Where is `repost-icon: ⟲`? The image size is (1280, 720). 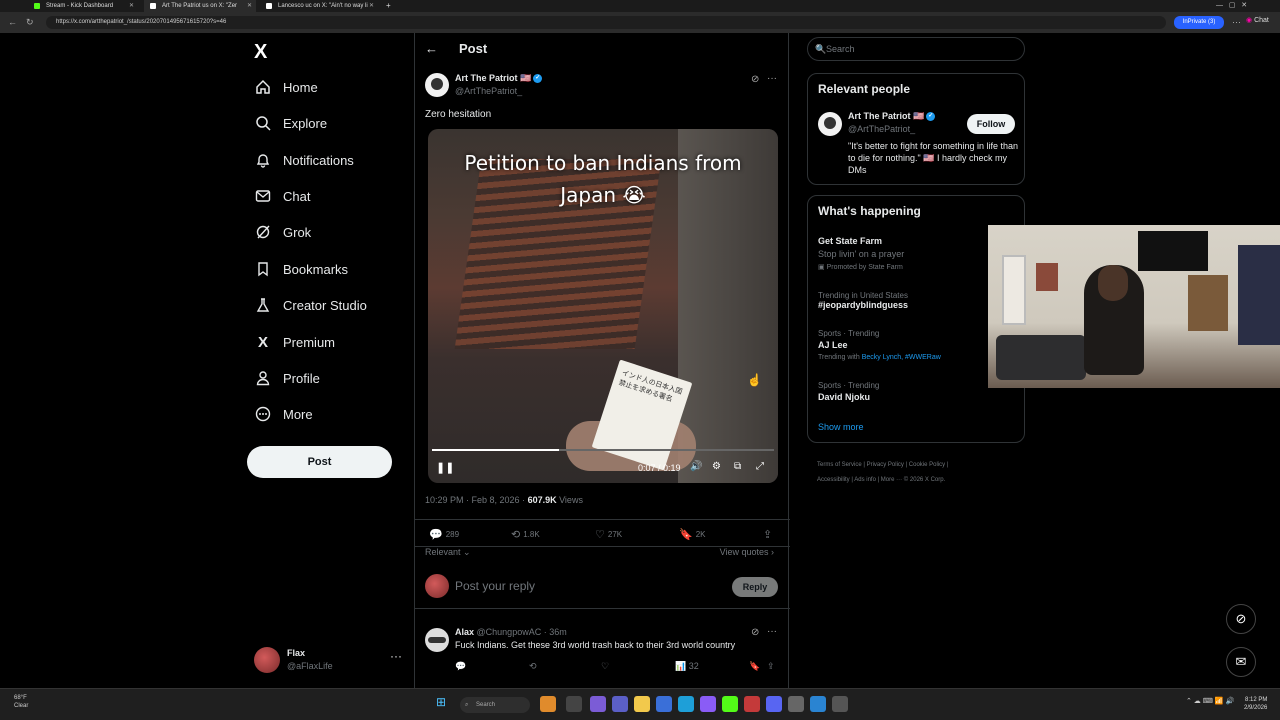
repost-icon: ⟲ is located at coordinates (533, 666).